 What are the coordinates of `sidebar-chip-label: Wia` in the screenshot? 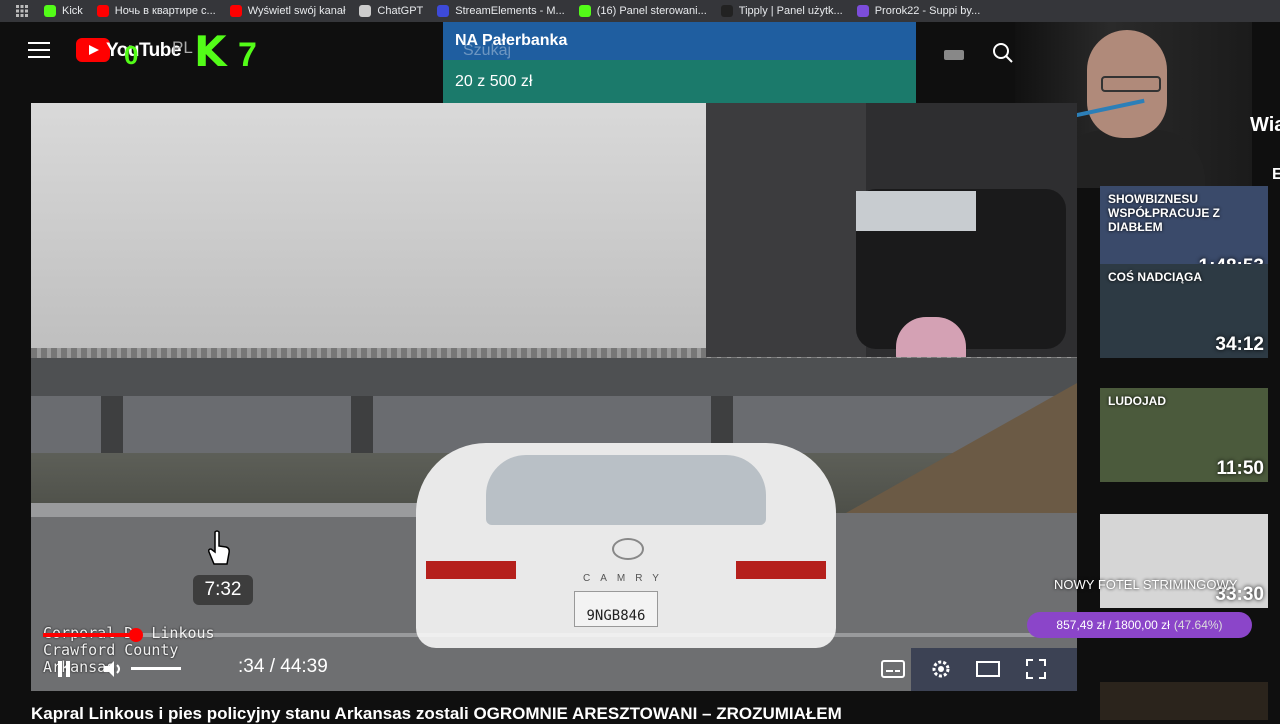 It's located at (1265, 125).